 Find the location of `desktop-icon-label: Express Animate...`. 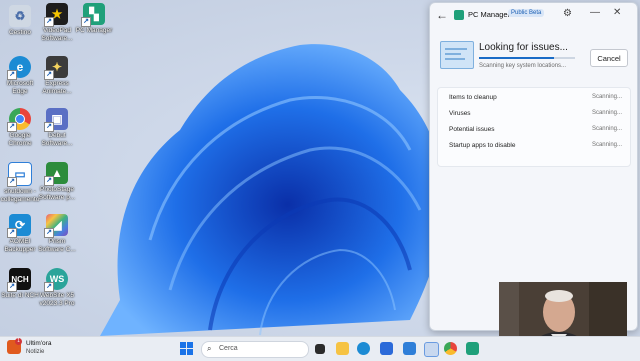

desktop-icon-label: Express Animate... is located at coordinates (57, 87).